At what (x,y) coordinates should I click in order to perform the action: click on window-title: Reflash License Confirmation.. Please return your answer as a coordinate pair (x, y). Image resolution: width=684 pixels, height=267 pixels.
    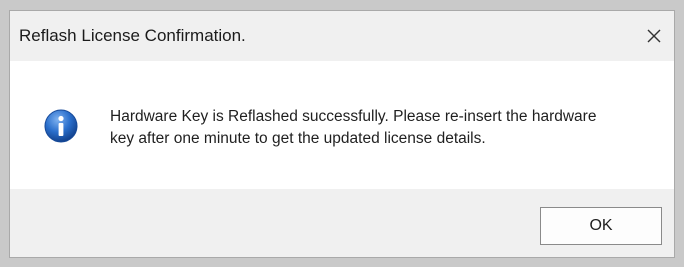
    Looking at the image, I should click on (132, 35).